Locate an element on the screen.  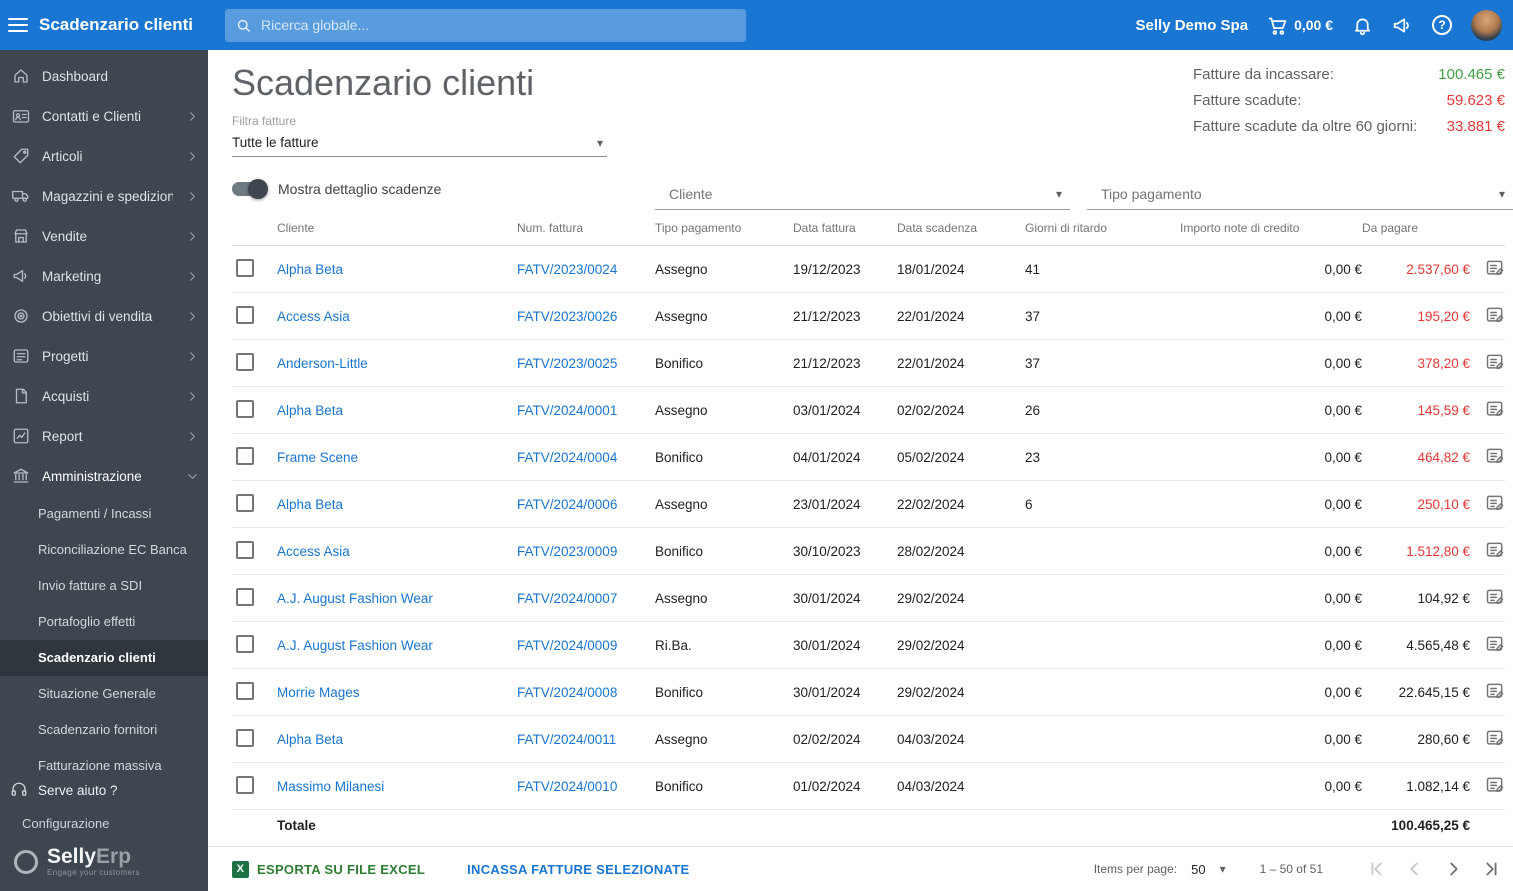
col-num-fattura: Num. fattura is located at coordinates (586, 228).